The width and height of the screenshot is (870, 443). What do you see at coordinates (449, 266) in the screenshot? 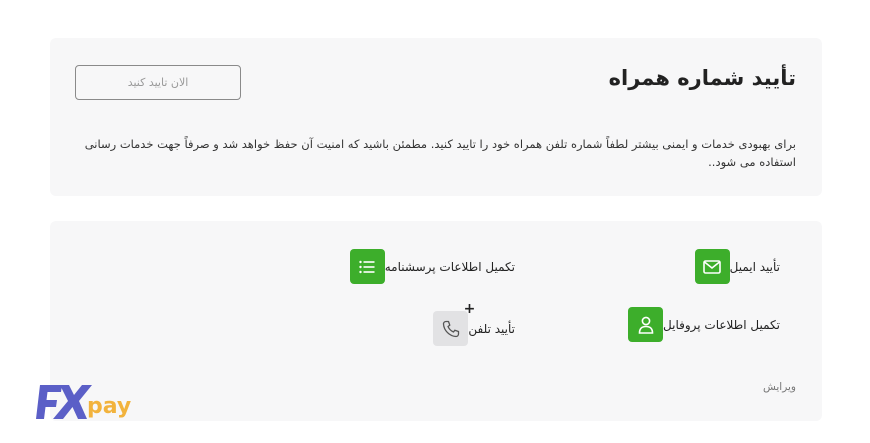
I see `task-complete-survey-label: تکمیل اطلاعات پرسشنامه` at bounding box center [449, 266].